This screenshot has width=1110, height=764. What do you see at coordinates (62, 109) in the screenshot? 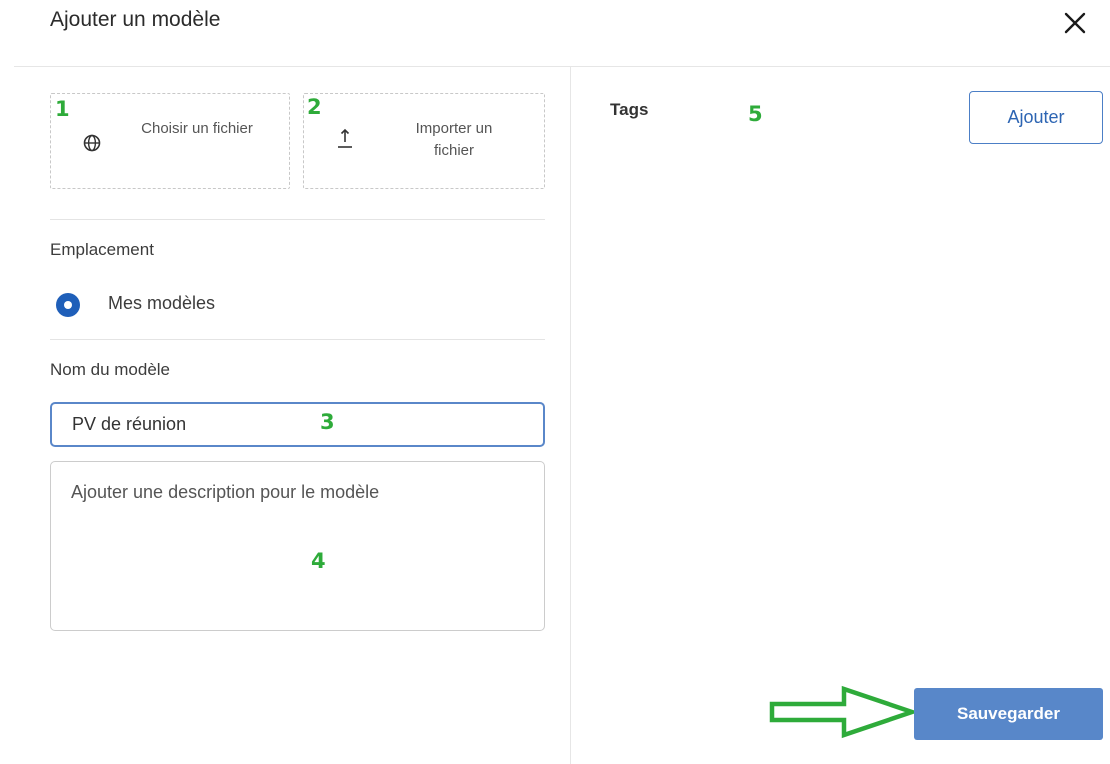
I see `annotation-badge-1: 1` at bounding box center [62, 109].